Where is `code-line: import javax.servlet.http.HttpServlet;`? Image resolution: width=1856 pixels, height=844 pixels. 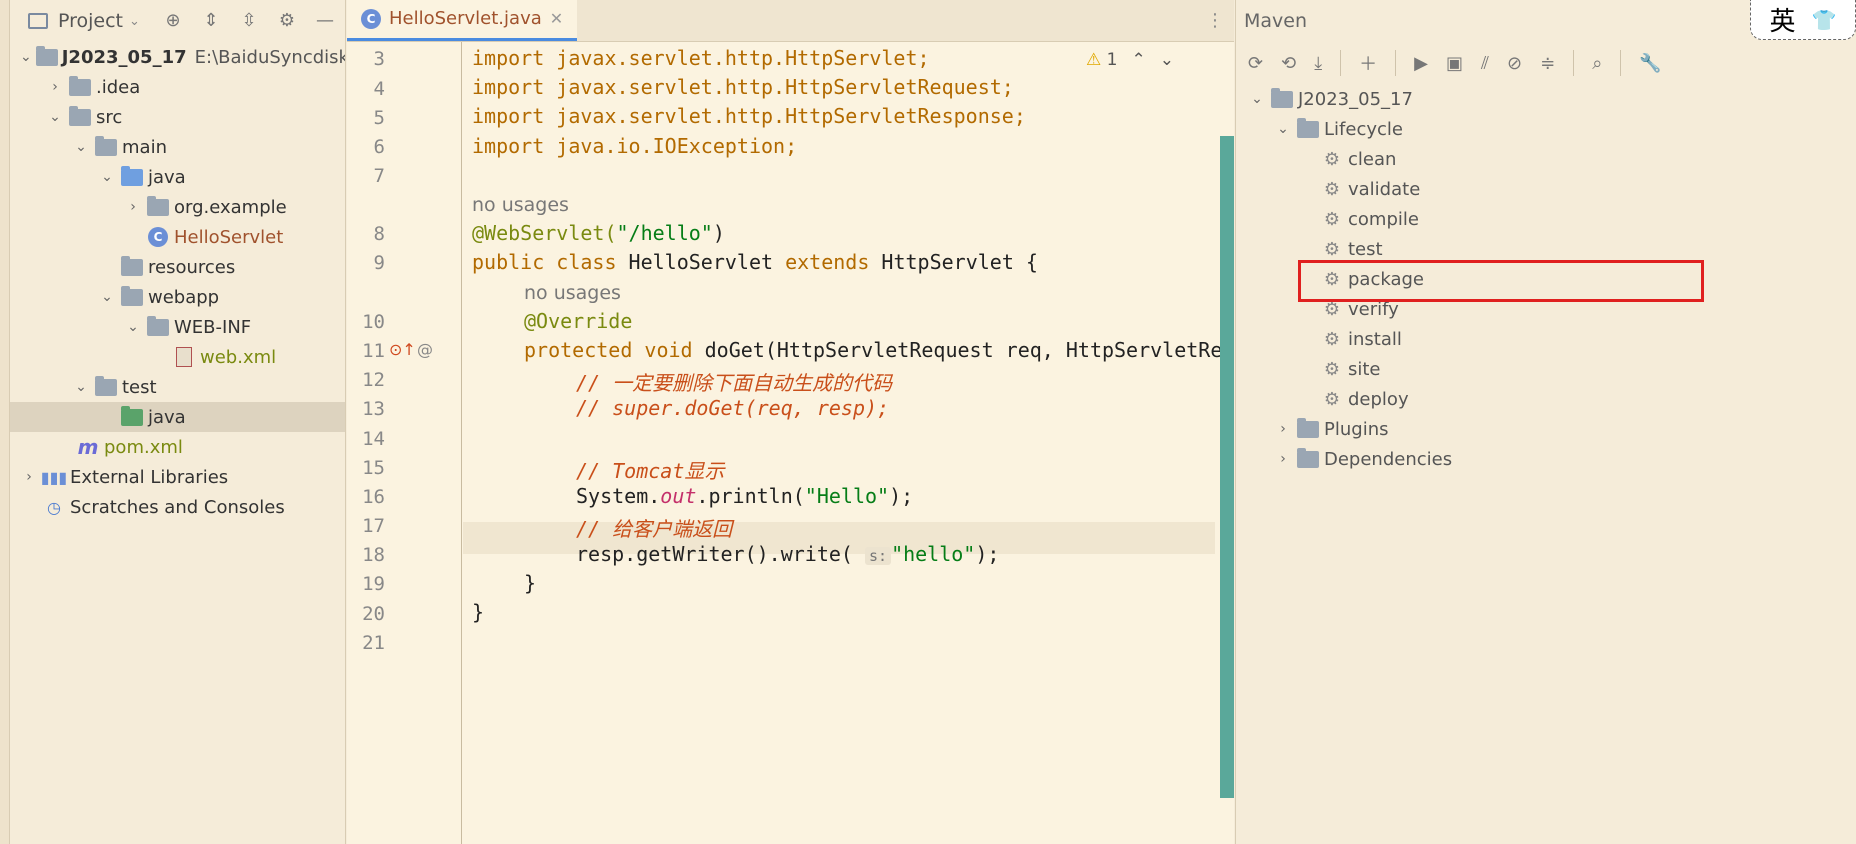
code-line: import javax.servlet.http.HttpServlet; is located at coordinates (701, 58).